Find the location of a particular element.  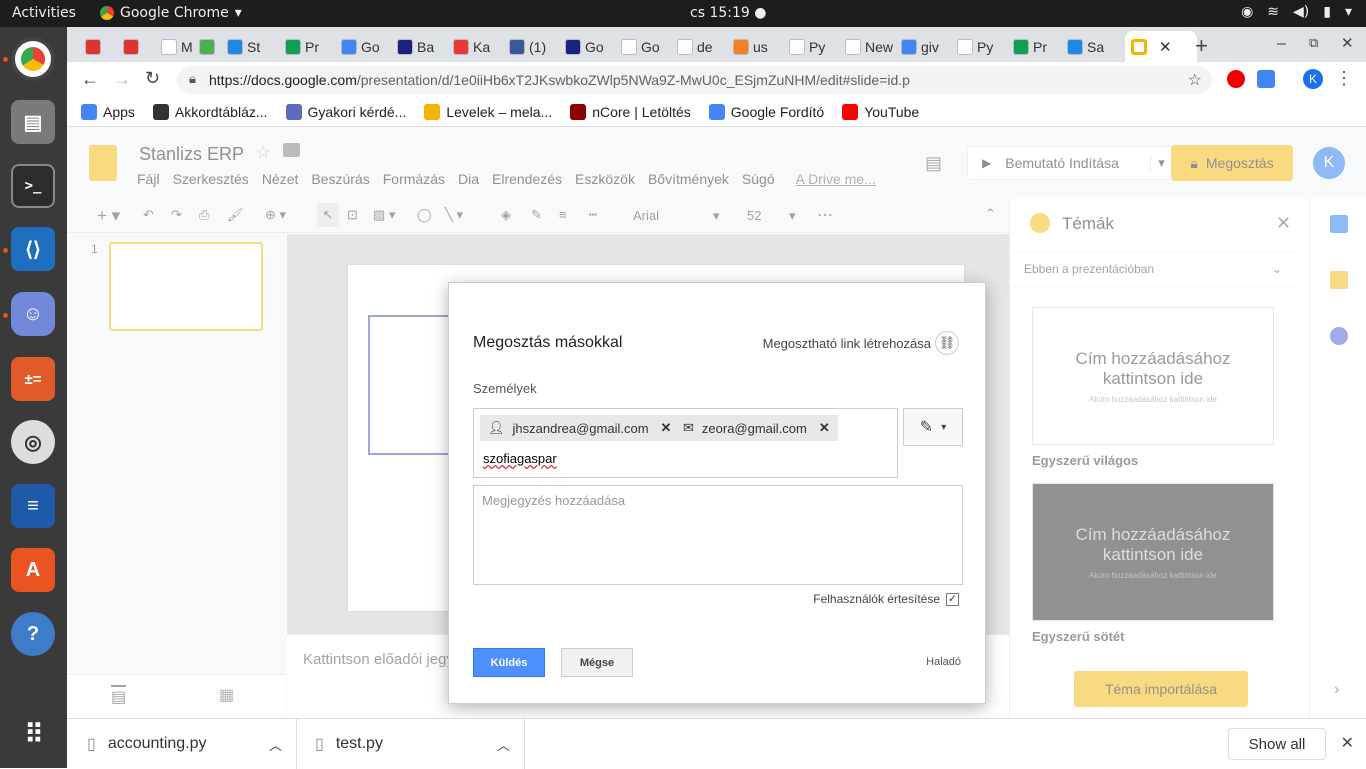

notify-checkbox: ✓ is located at coordinates (952, 599).